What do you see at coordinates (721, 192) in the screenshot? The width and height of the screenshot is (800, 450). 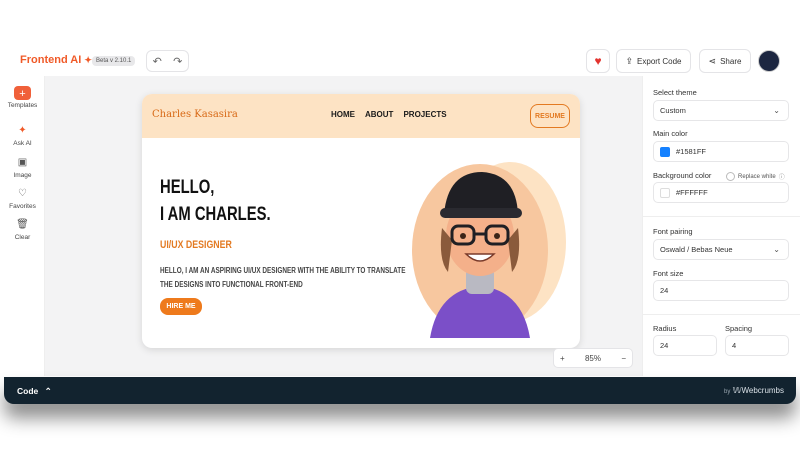 I see `bg-color-field: #FFFFFF` at bounding box center [721, 192].